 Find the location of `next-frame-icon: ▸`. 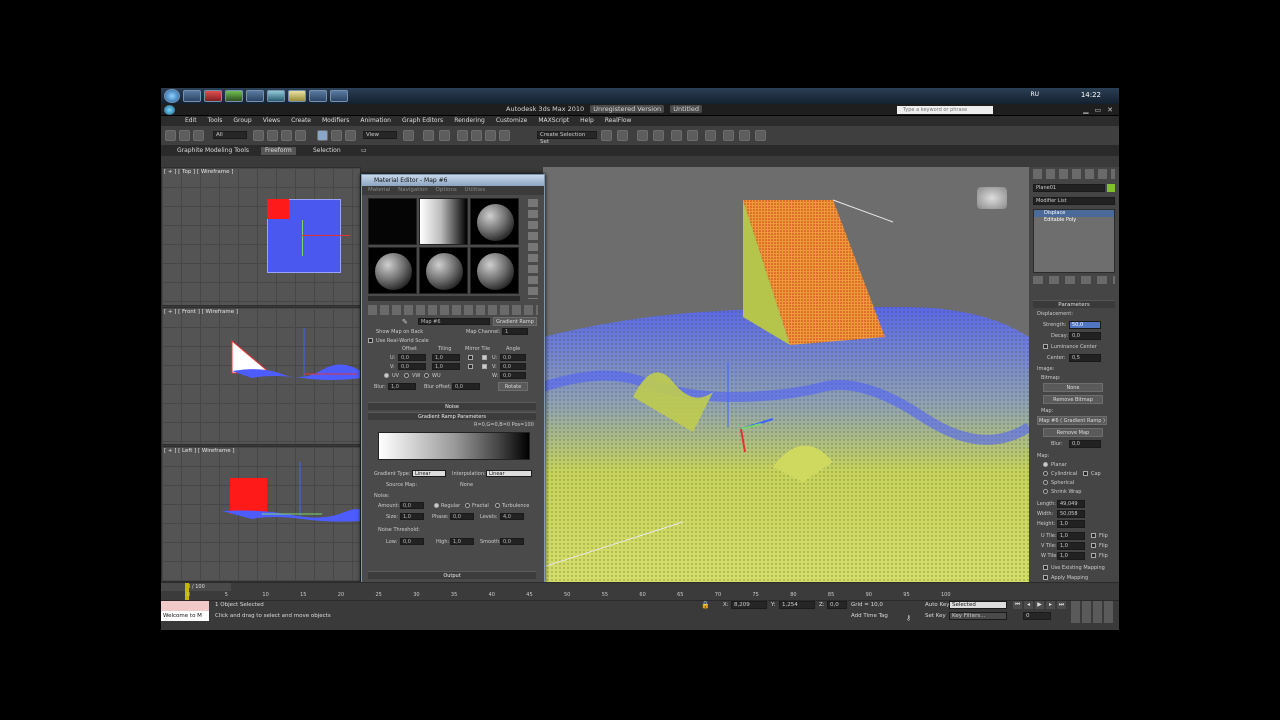

next-frame-icon: ▸ is located at coordinates (1050, 605).